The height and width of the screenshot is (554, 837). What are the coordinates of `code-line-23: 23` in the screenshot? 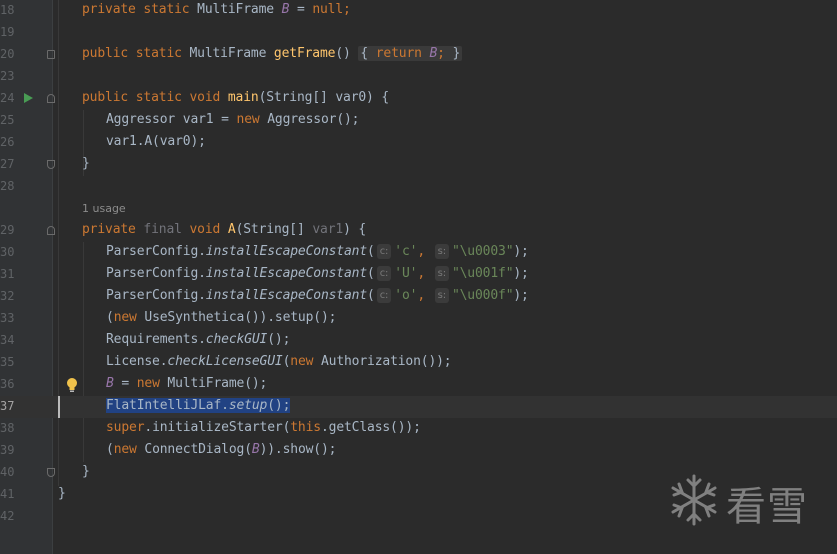 It's located at (418, 77).